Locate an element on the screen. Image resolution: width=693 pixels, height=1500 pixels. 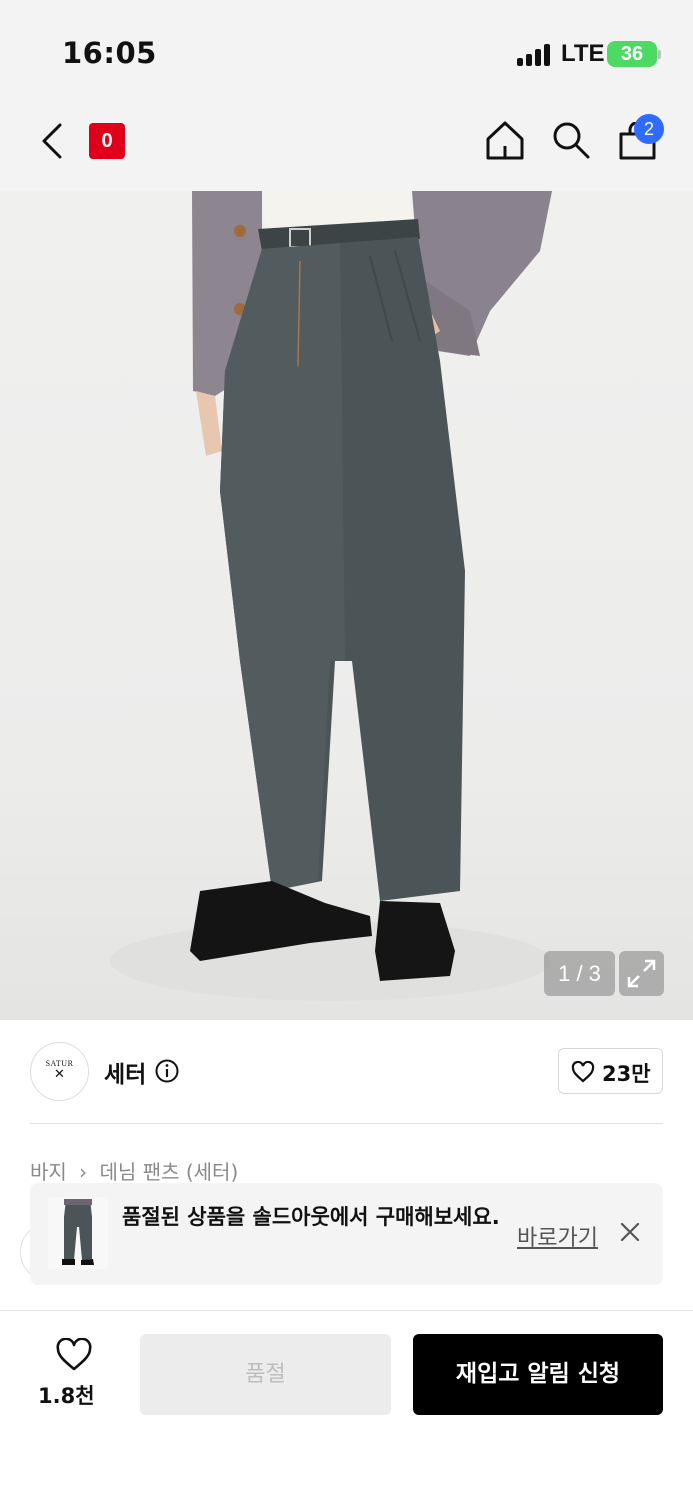
signal-icon is located at coordinates (535, 55).